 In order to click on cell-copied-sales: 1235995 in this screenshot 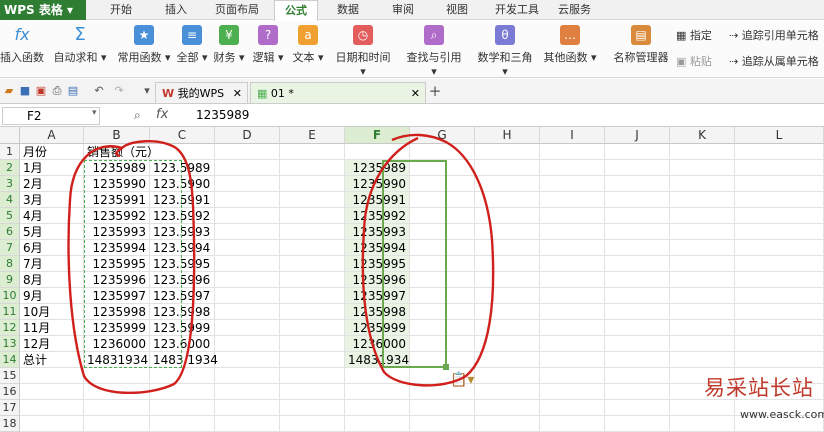, I will do `click(377, 264)`.